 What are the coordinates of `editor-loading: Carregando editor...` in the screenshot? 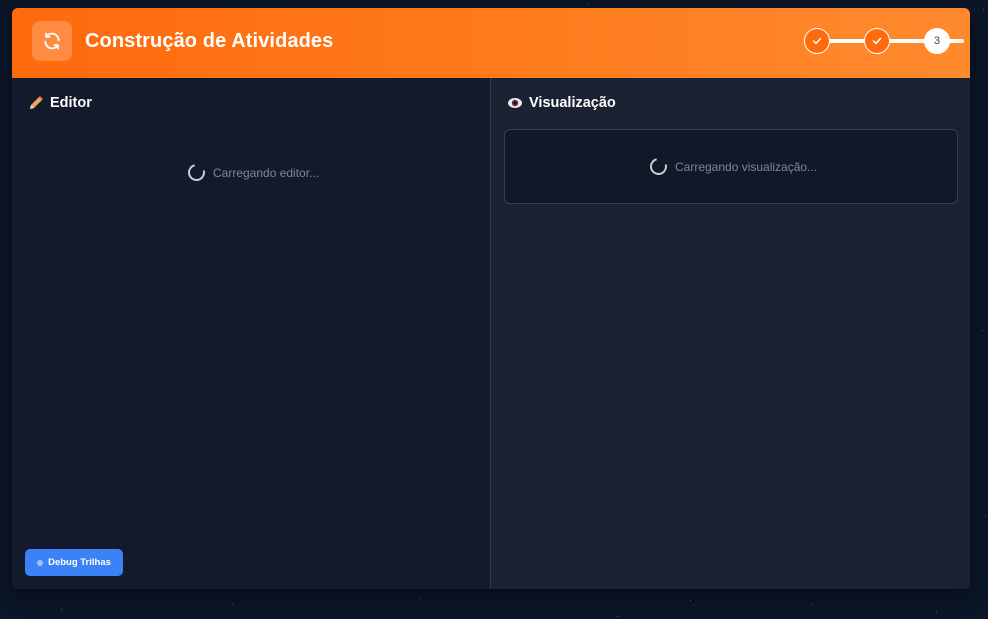 It's located at (252, 172).